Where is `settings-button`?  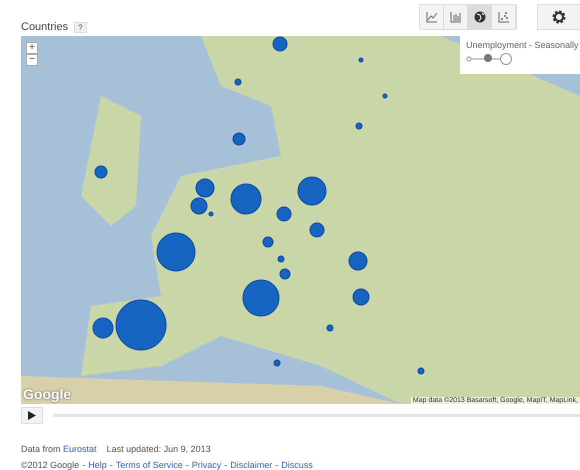 settings-button is located at coordinates (558, 17).